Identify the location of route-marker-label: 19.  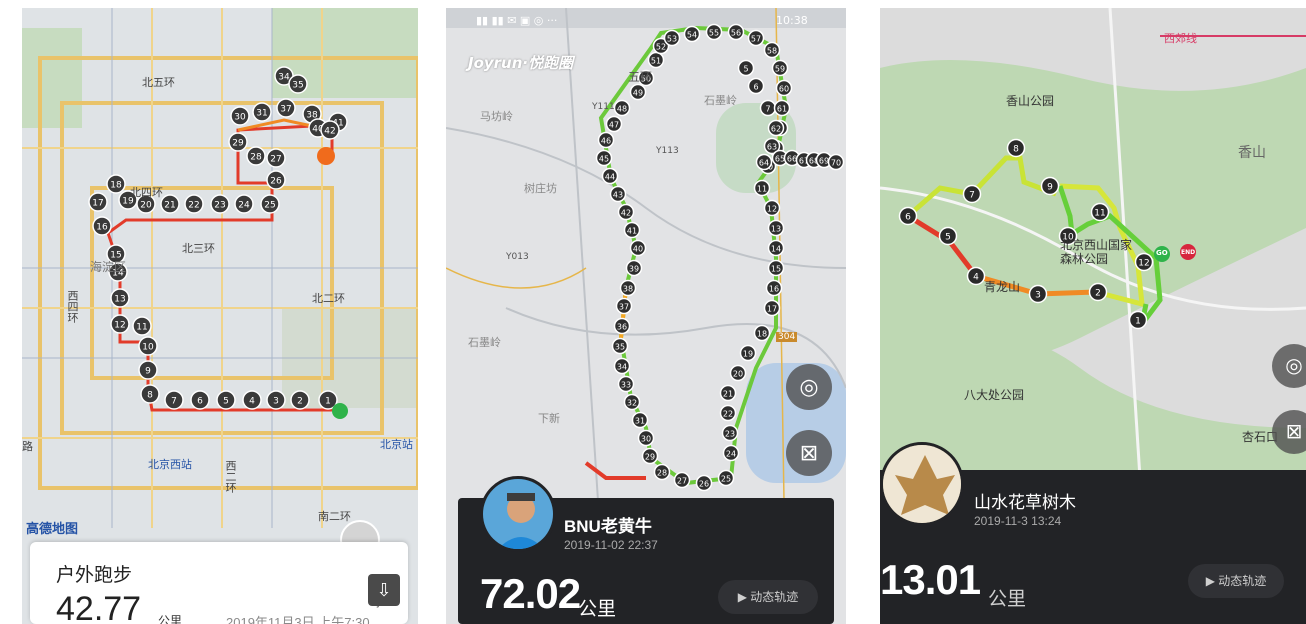
(748, 354).